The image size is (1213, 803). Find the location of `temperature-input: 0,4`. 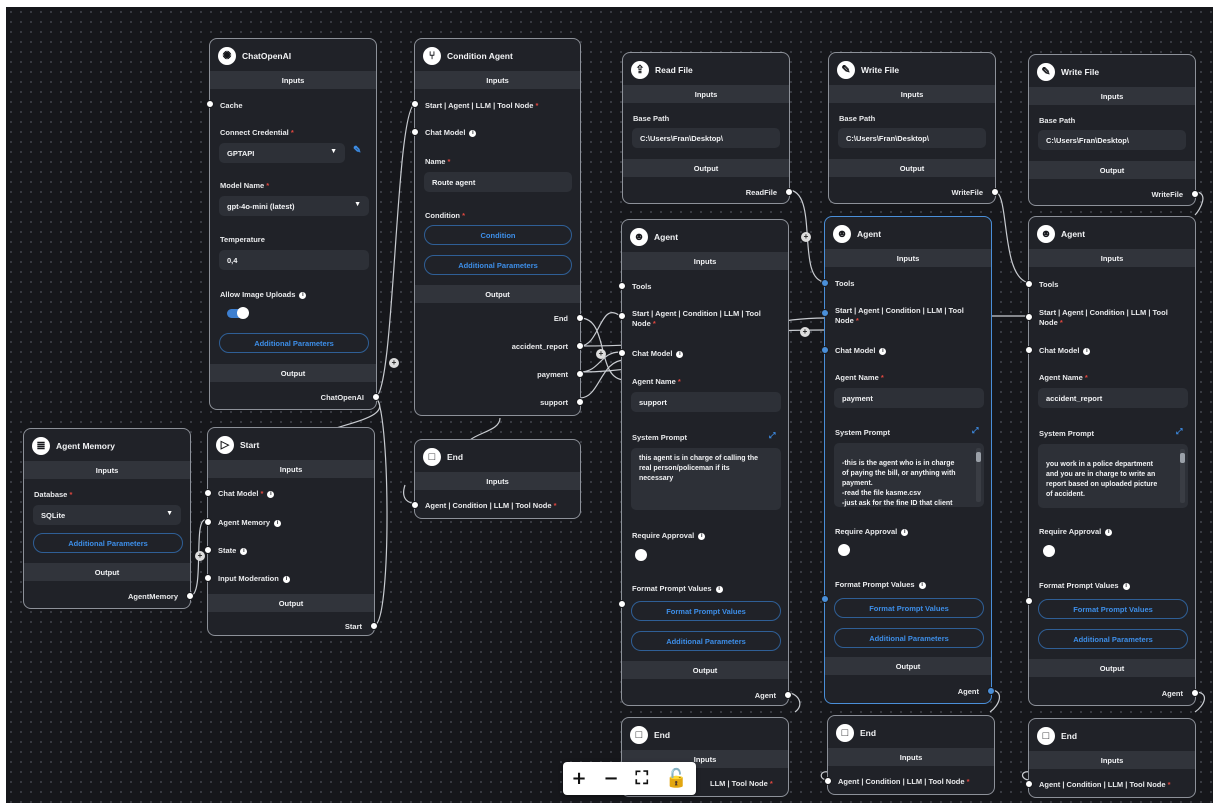

temperature-input: 0,4 is located at coordinates (294, 260).